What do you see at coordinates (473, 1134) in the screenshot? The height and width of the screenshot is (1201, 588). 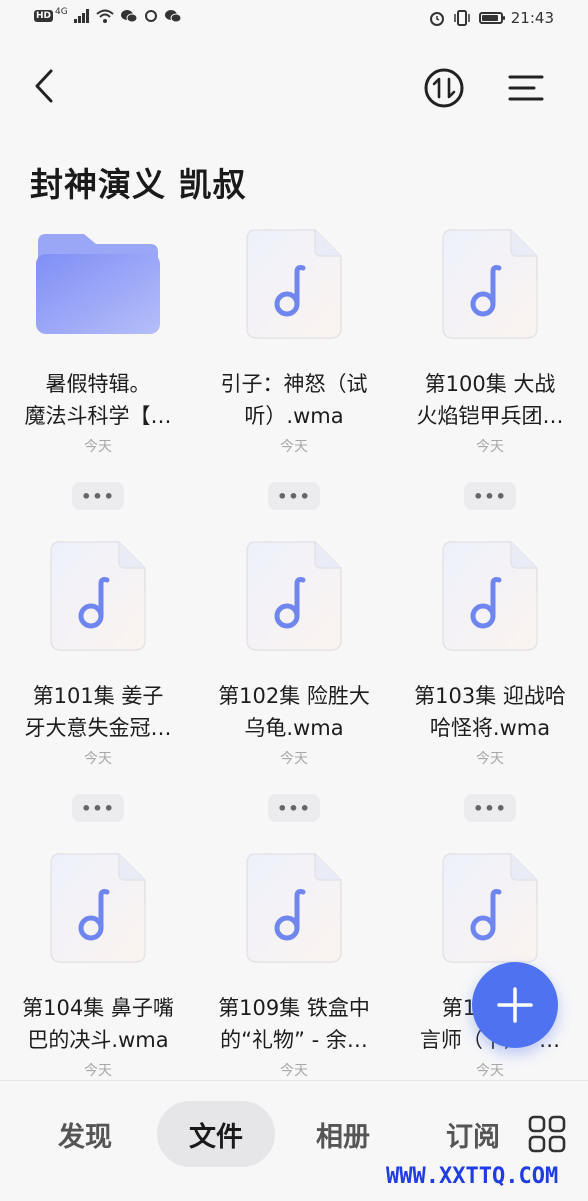 I see `nav-subscriptions: 订阅` at bounding box center [473, 1134].